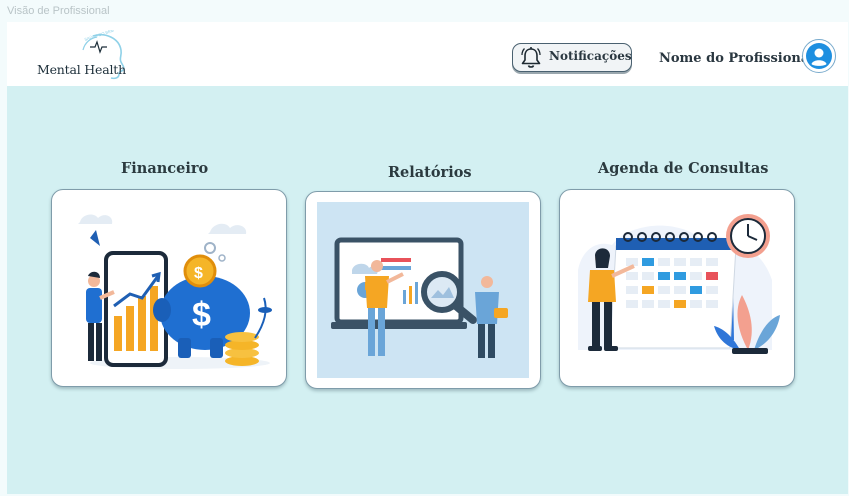 This screenshot has height=496, width=849. Describe the element at coordinates (683, 168) in the screenshot. I see `card-title-agenda: Agenda de Consultas` at that location.